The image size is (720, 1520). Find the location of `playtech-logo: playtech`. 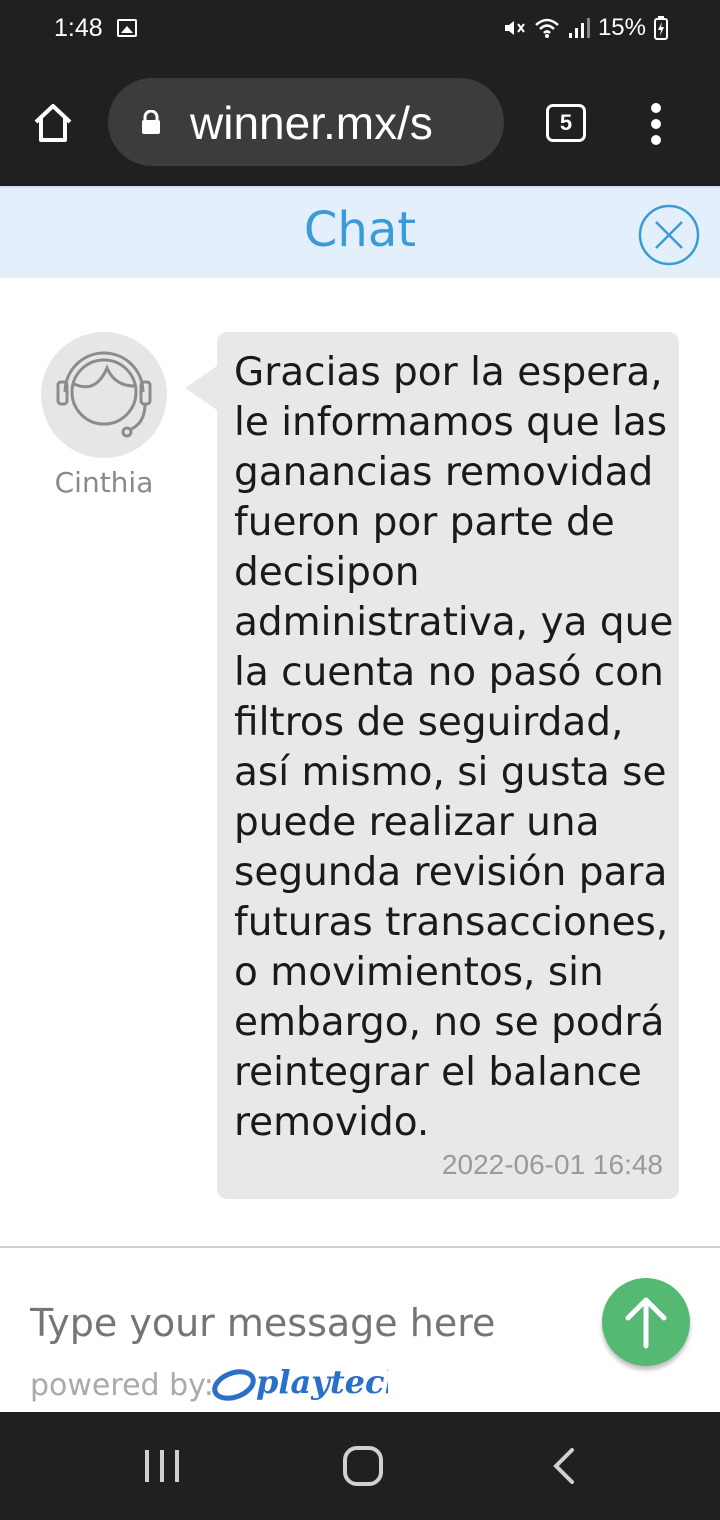

playtech-logo: playtech is located at coordinates (300, 1382).